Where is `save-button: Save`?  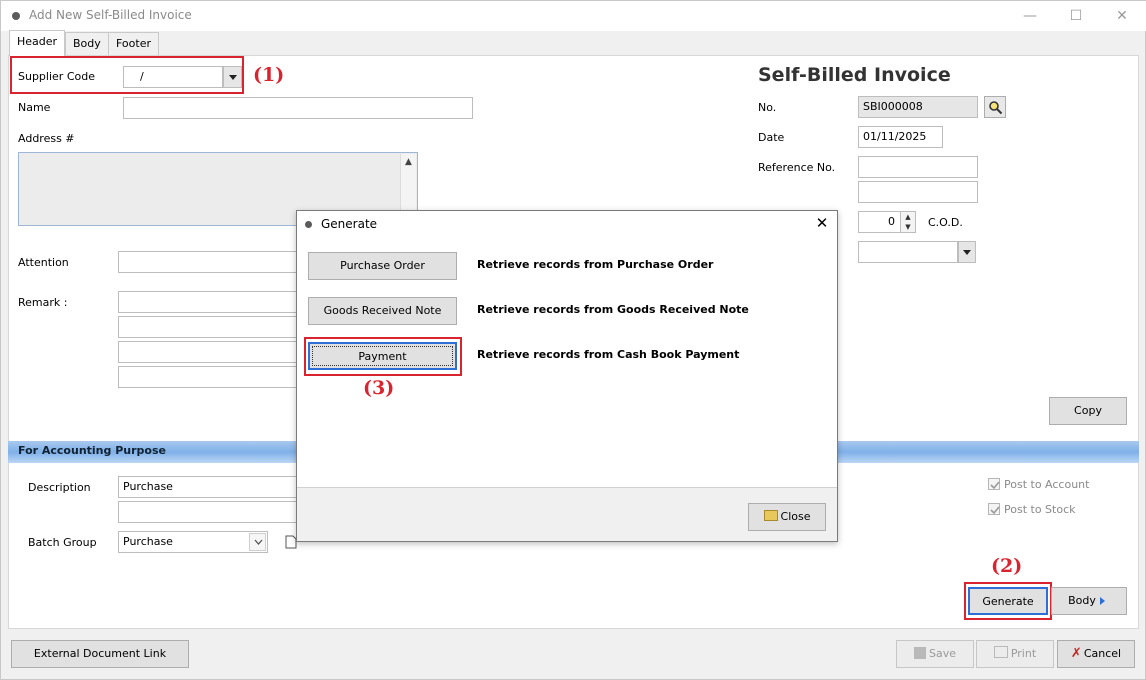
save-button: Save is located at coordinates (935, 654).